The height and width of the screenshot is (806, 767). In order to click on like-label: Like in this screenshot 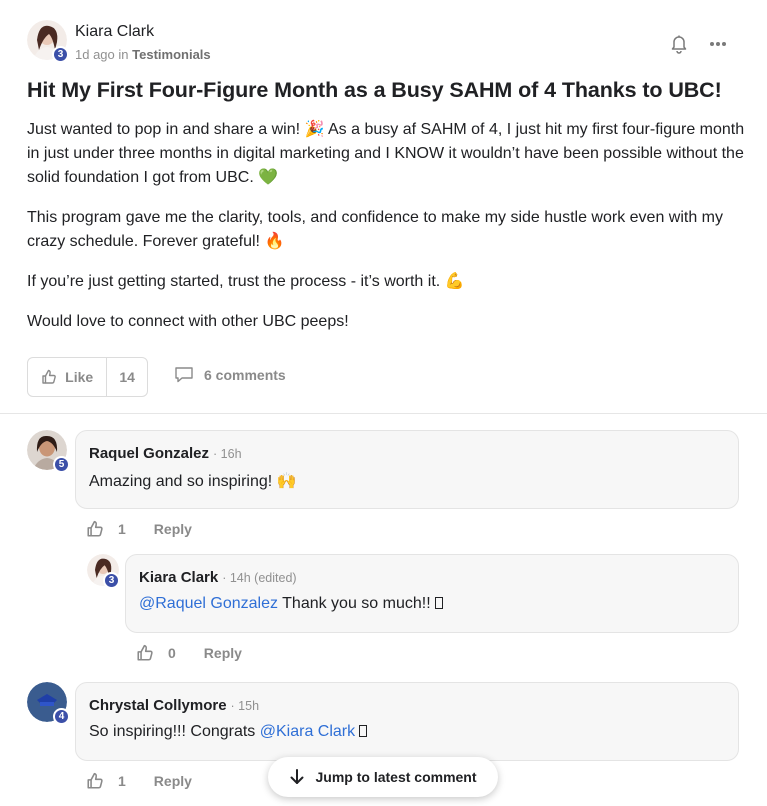, I will do `click(79, 377)`.